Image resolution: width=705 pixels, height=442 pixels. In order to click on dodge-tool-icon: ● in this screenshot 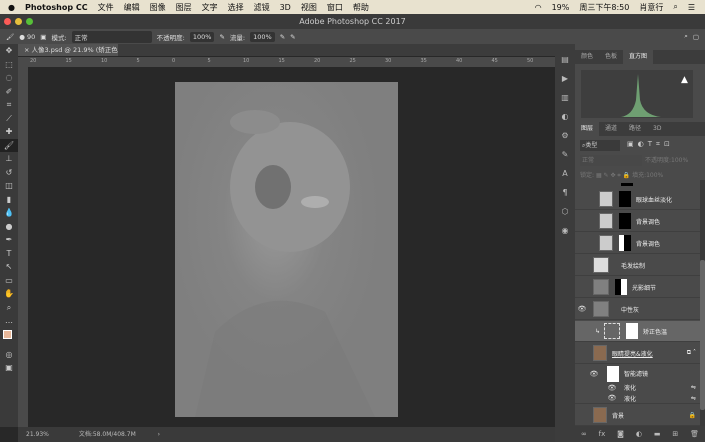, I will do `click(9, 227)`.